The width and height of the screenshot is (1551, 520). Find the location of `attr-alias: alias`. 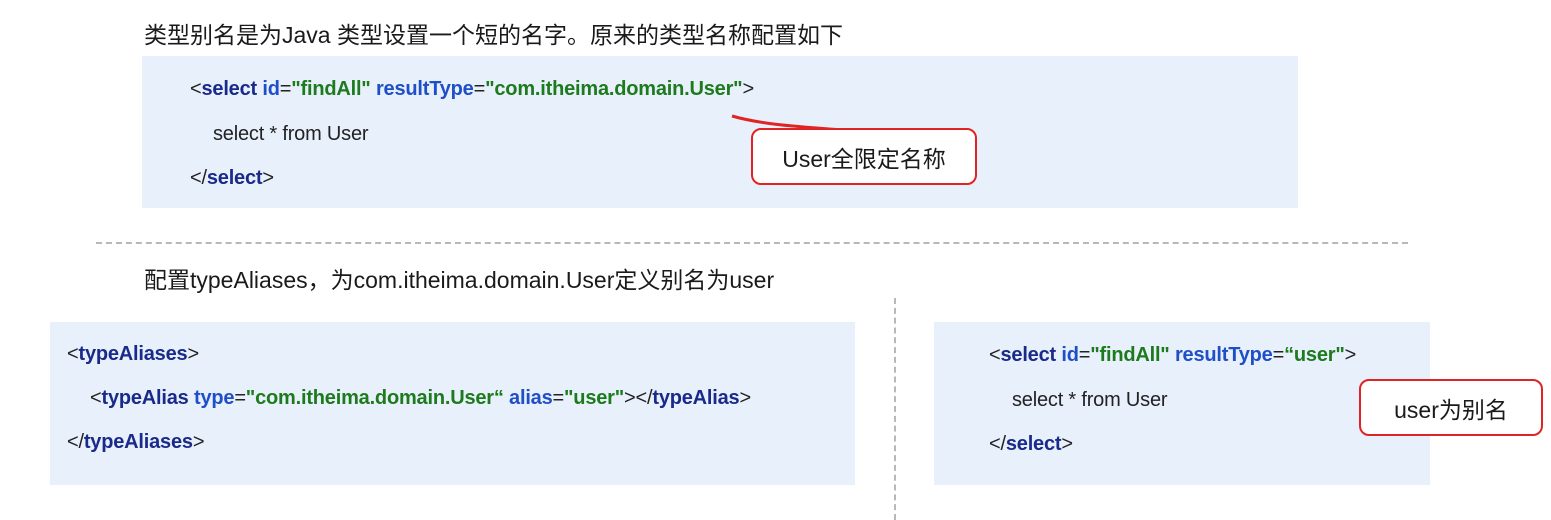

attr-alias: alias is located at coordinates (528, 398).